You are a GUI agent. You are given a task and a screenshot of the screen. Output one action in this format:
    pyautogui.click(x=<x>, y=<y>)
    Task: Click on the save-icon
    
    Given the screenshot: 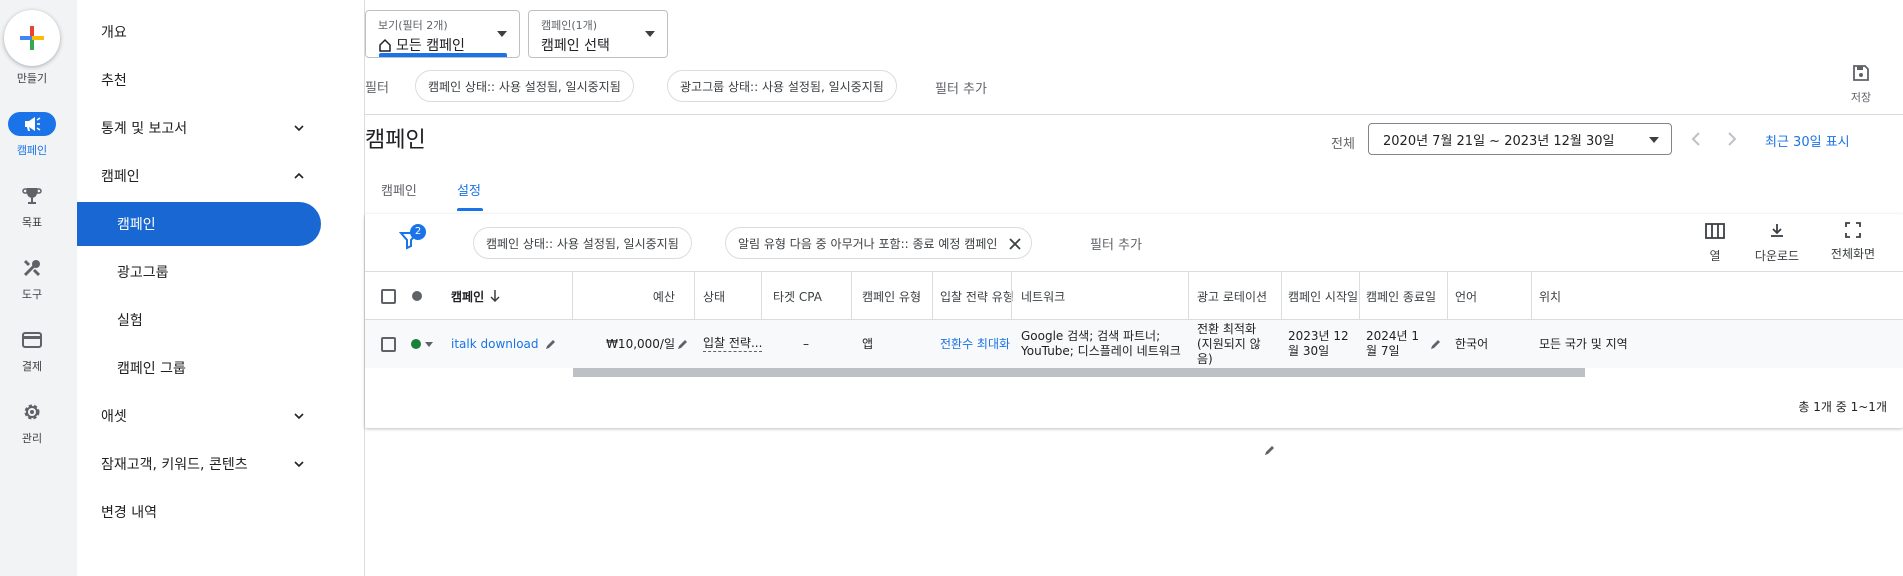 What is the action you would take?
    pyautogui.click(x=1861, y=73)
    